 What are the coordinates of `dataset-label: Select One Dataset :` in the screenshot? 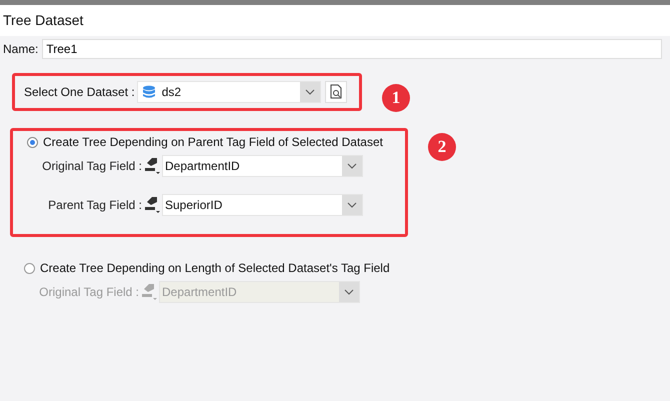 It's located at (79, 91).